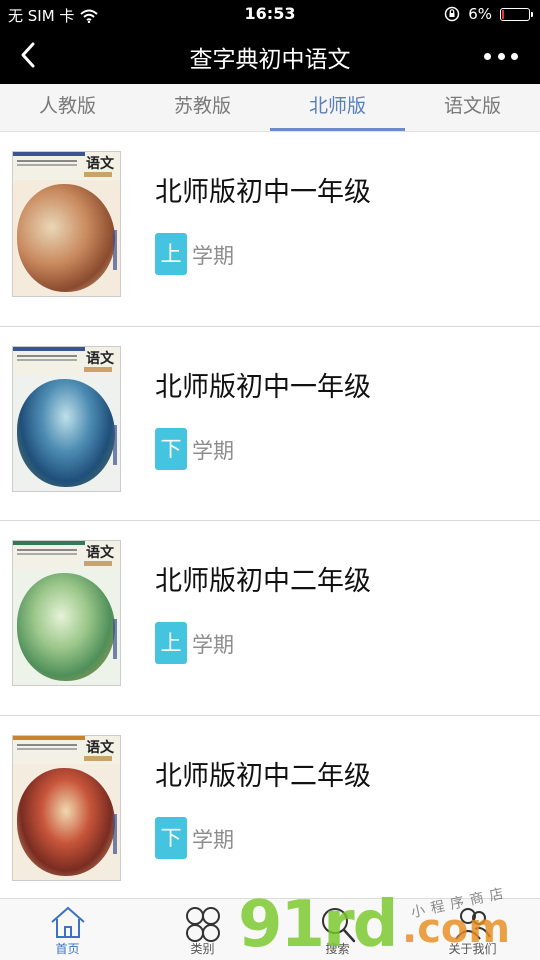  I want to click on tab-yuwen: 语文版, so click(472, 107).